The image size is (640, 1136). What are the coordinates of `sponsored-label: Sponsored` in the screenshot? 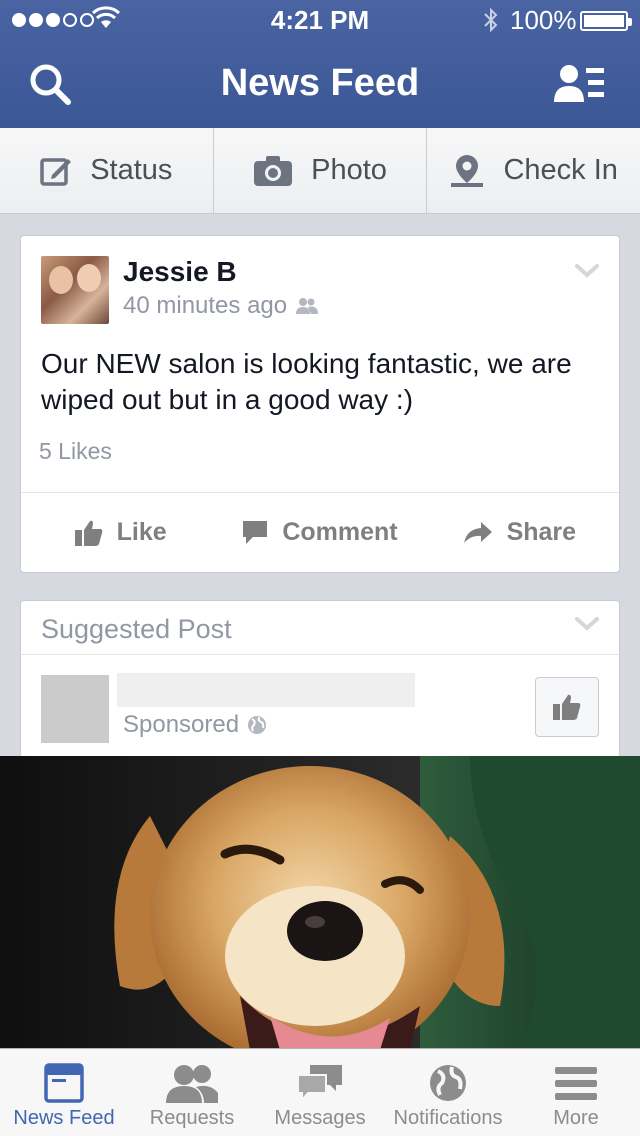 It's located at (181, 724).